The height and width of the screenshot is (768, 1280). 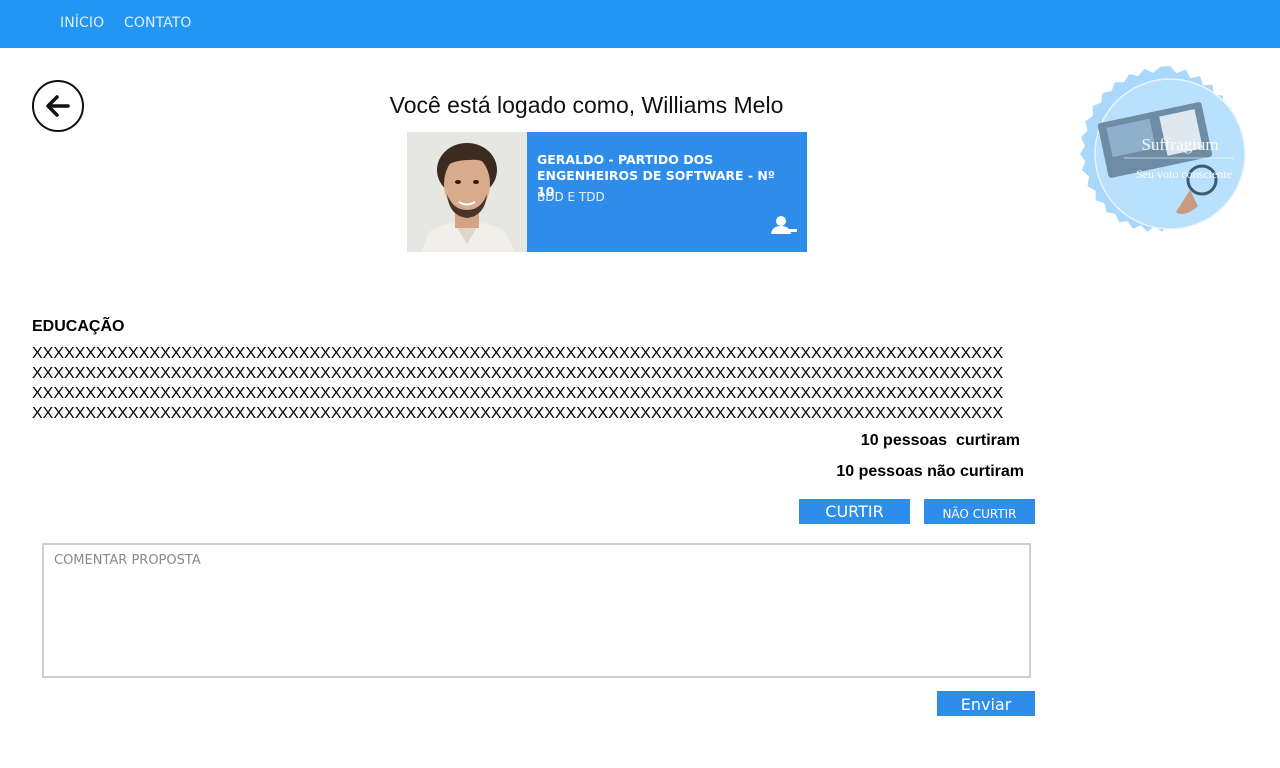 What do you see at coordinates (940, 440) in the screenshot?
I see `likes-count: 10 pessoas curtiram` at bounding box center [940, 440].